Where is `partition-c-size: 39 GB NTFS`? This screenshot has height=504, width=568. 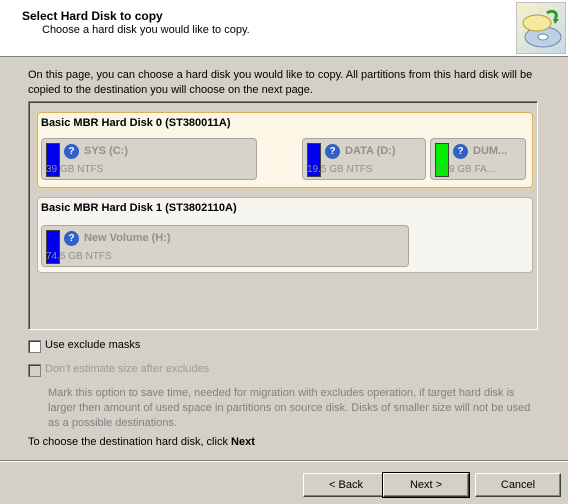
partition-c-size: 39 GB NTFS is located at coordinates (75, 169).